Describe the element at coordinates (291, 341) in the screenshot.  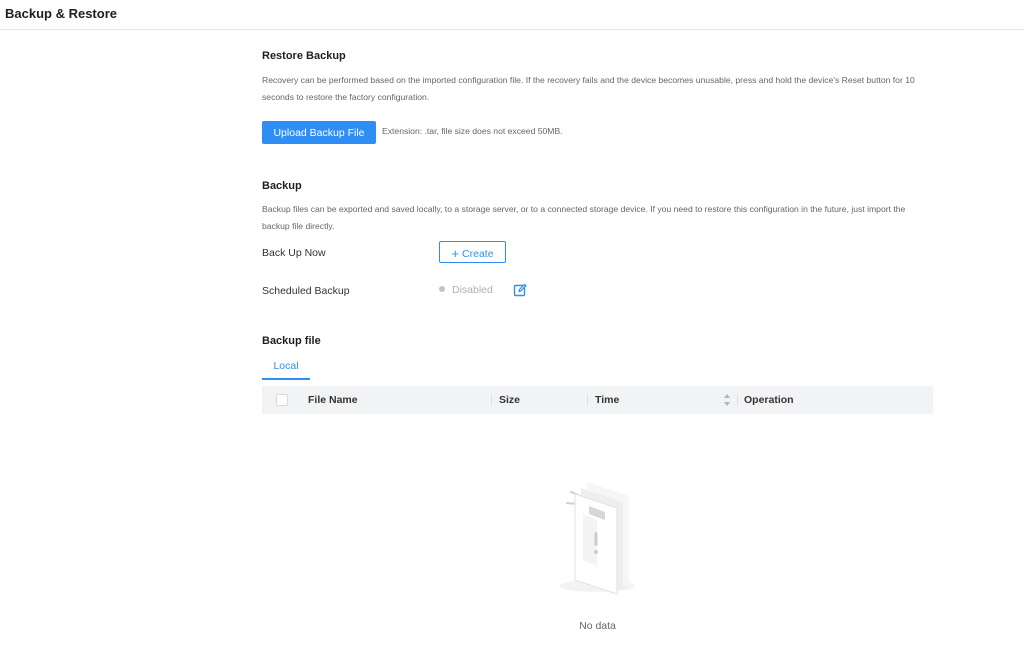
I see `backup-file-section-title: Backup file` at that location.